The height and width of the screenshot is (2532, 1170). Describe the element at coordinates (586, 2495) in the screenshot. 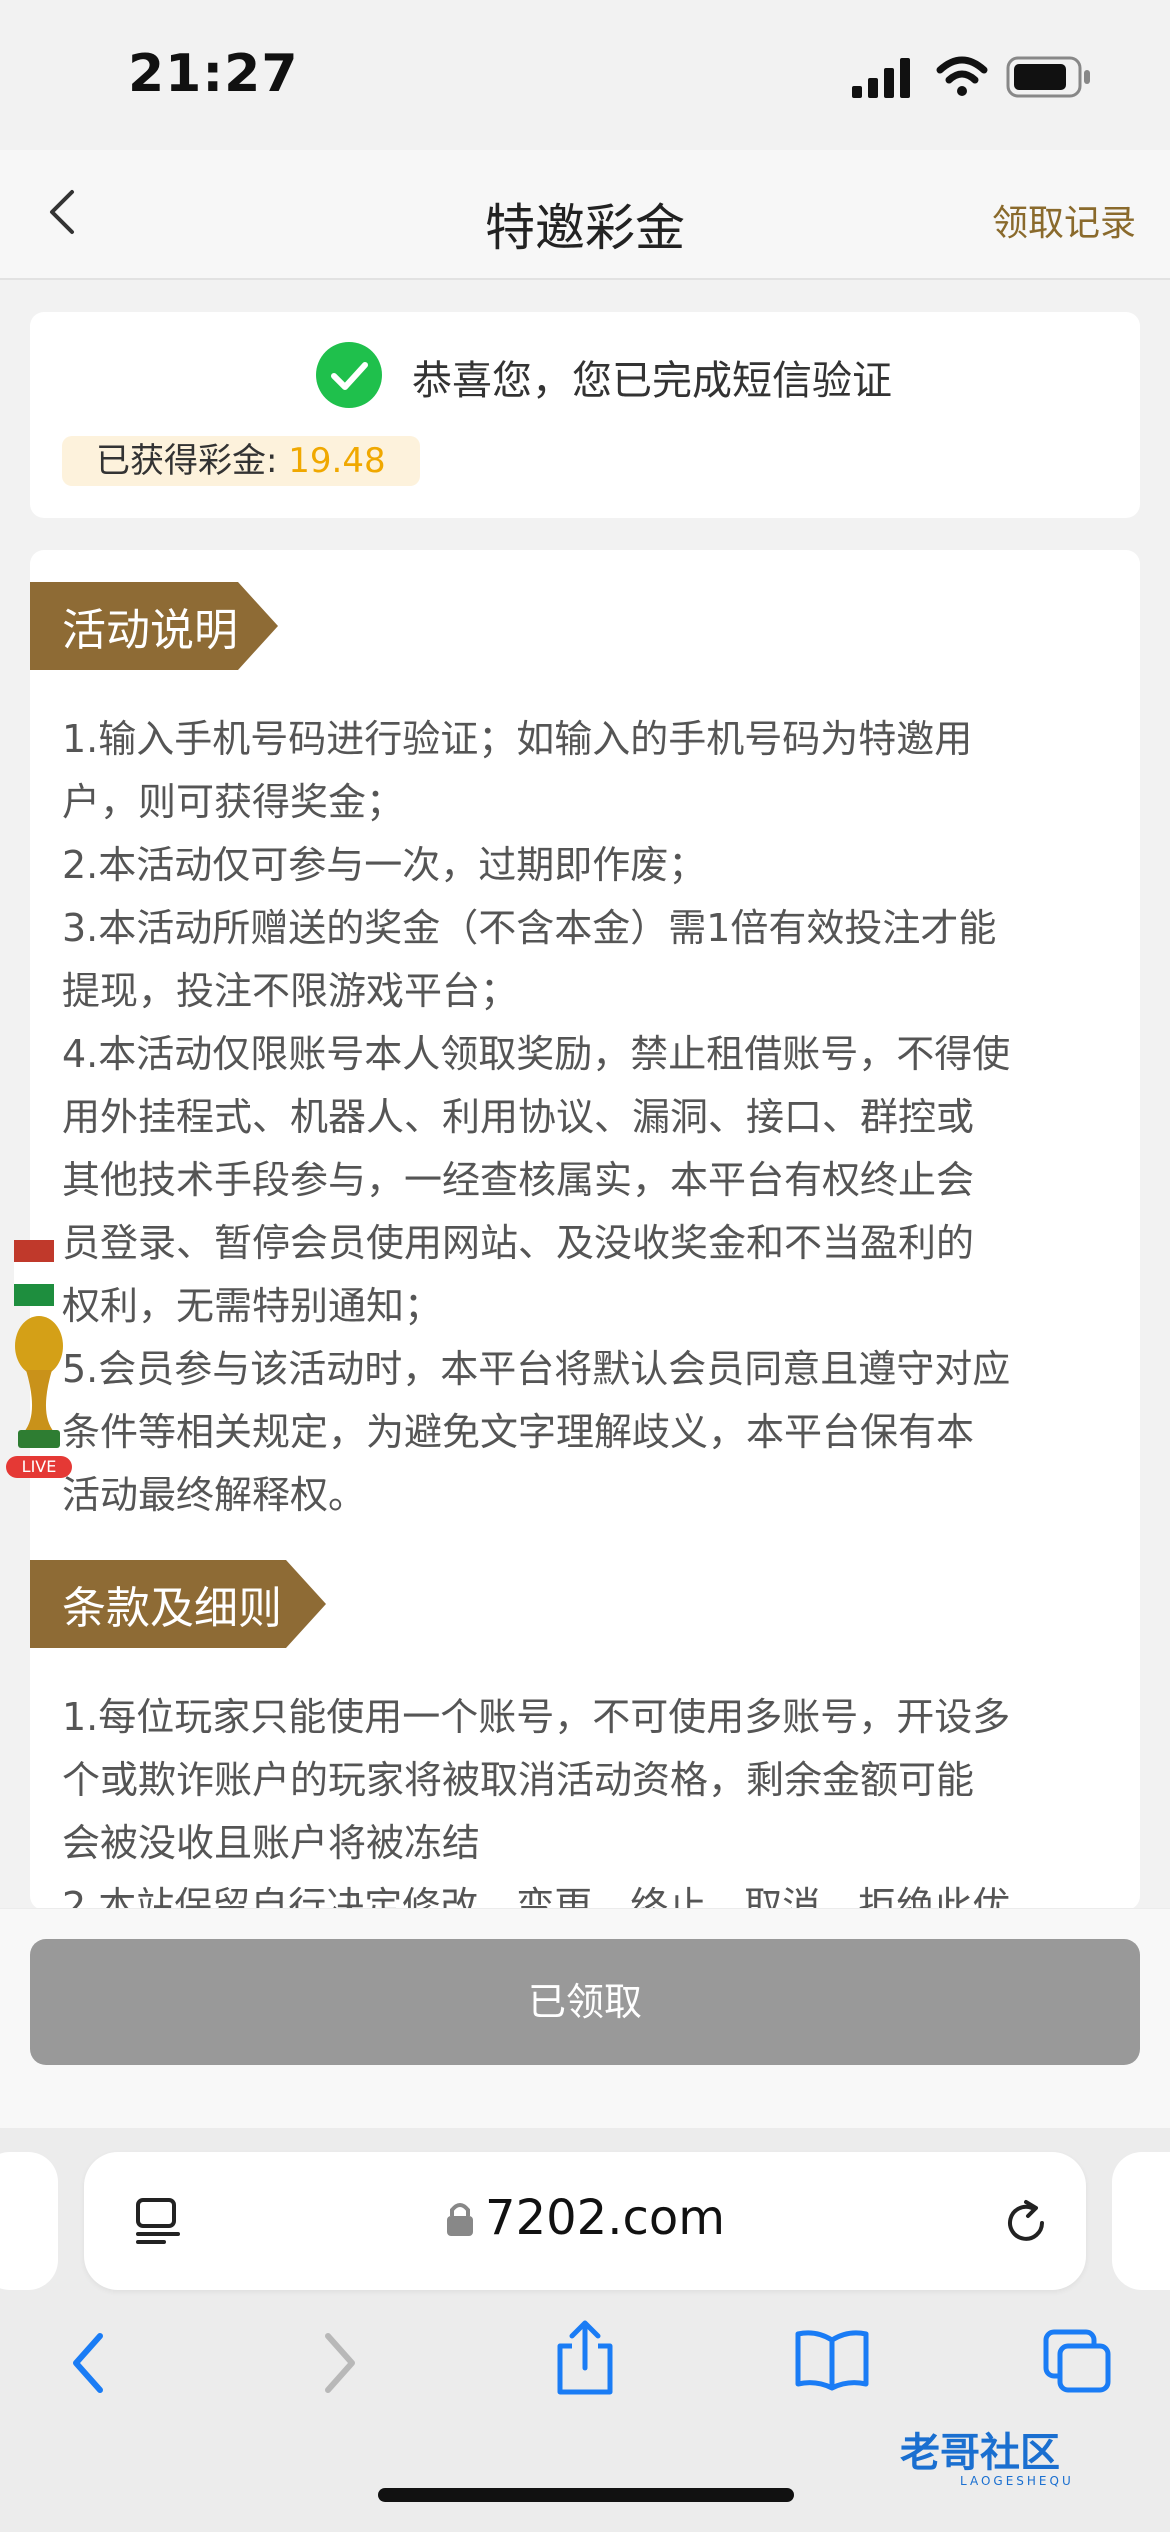

I see `home-indicator` at that location.